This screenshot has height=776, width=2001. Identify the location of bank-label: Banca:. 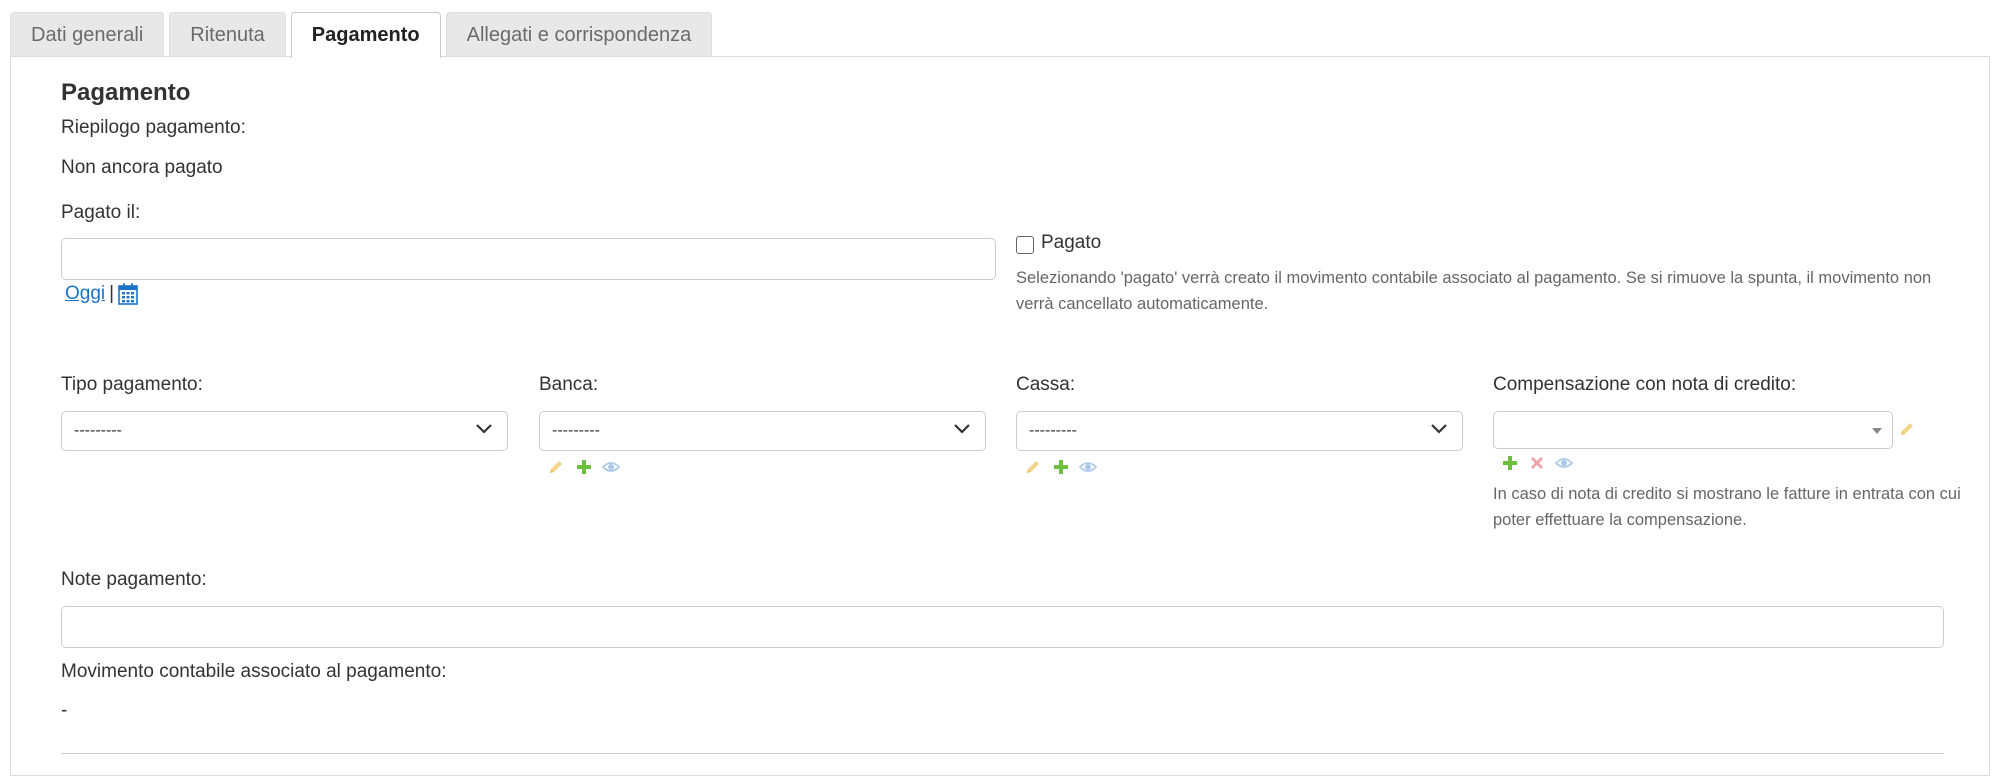
(569, 384).